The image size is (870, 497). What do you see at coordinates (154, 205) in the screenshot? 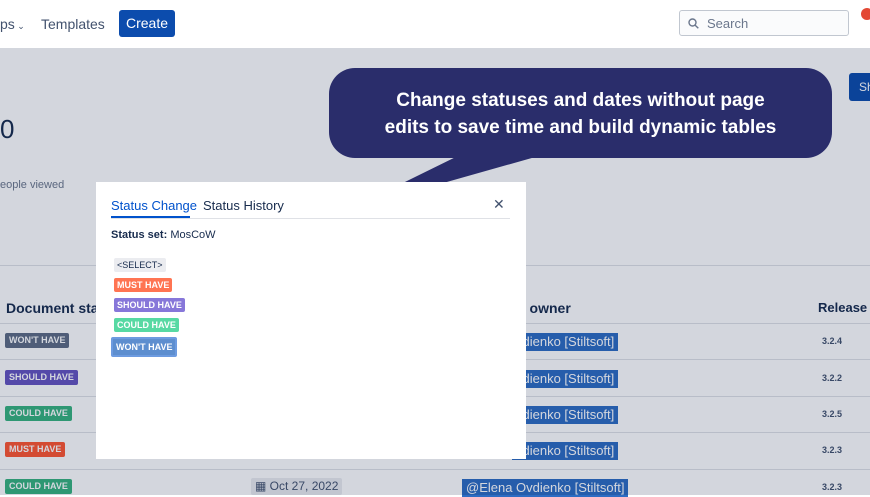
I see `tab-status-change: Status Change` at bounding box center [154, 205].